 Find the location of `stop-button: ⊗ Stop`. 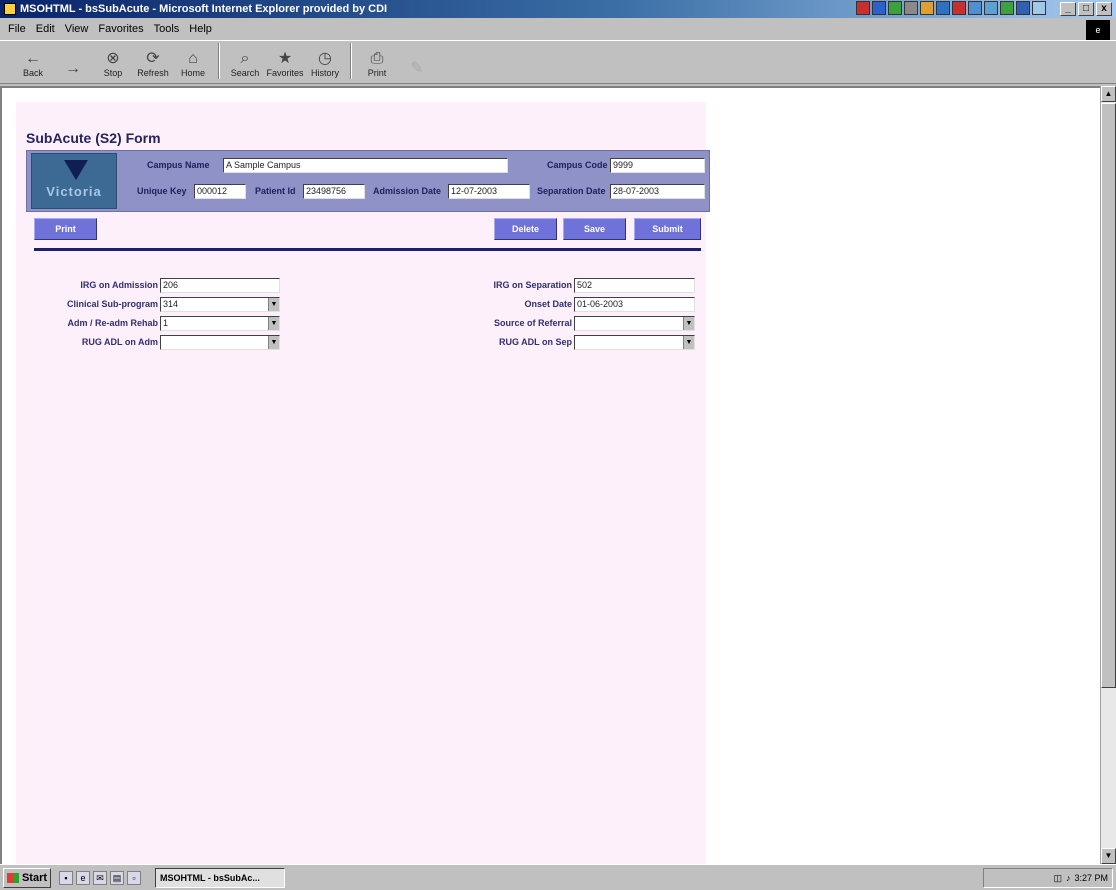

stop-button: ⊗ Stop is located at coordinates (113, 61).